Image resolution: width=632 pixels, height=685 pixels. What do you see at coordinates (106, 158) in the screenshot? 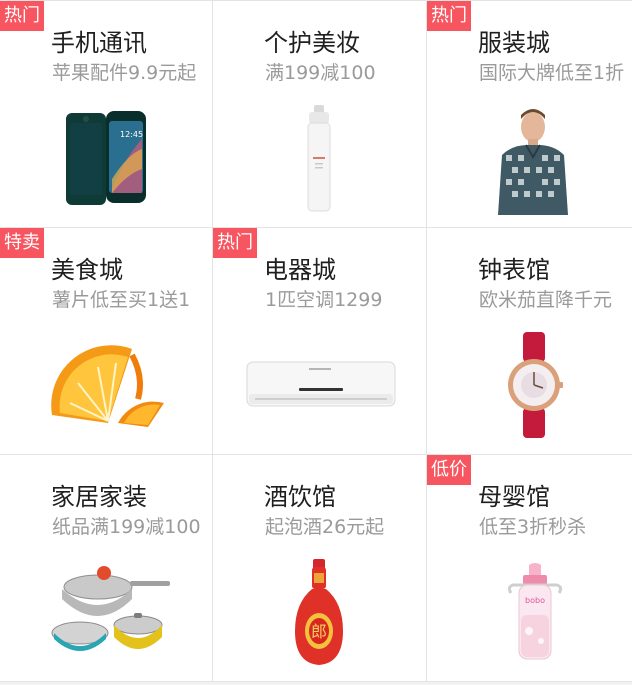
I see `smartphone-icon: 12:45` at bounding box center [106, 158].